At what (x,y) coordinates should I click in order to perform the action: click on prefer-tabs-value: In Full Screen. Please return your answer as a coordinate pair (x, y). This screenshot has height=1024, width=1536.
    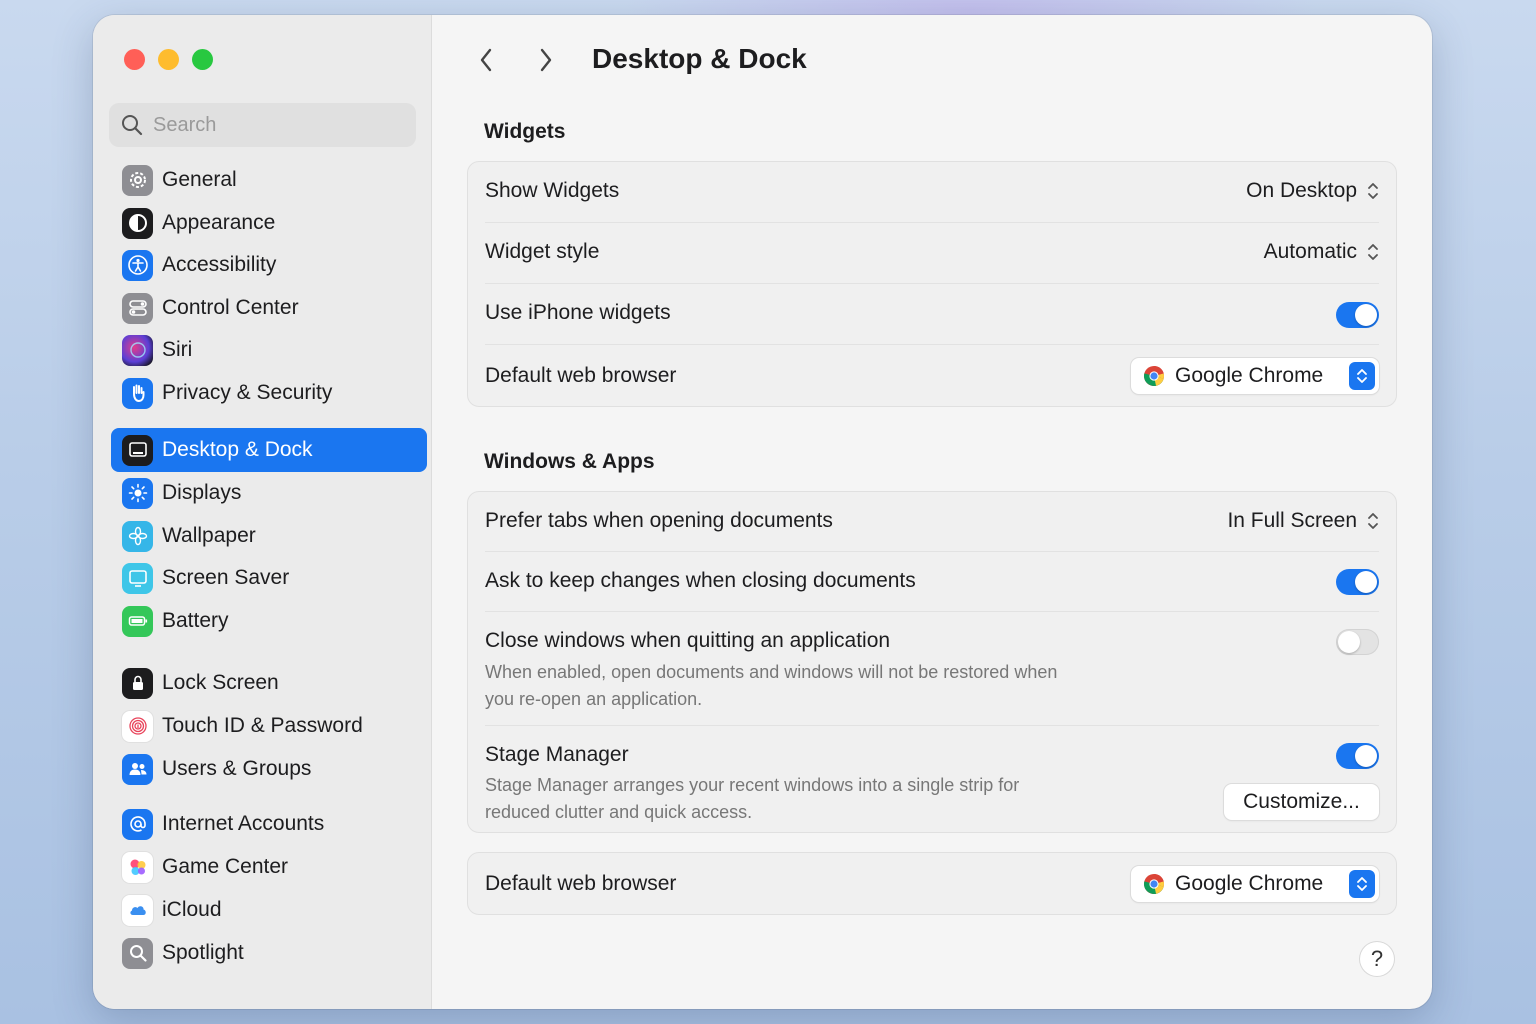
    Looking at the image, I should click on (1292, 520).